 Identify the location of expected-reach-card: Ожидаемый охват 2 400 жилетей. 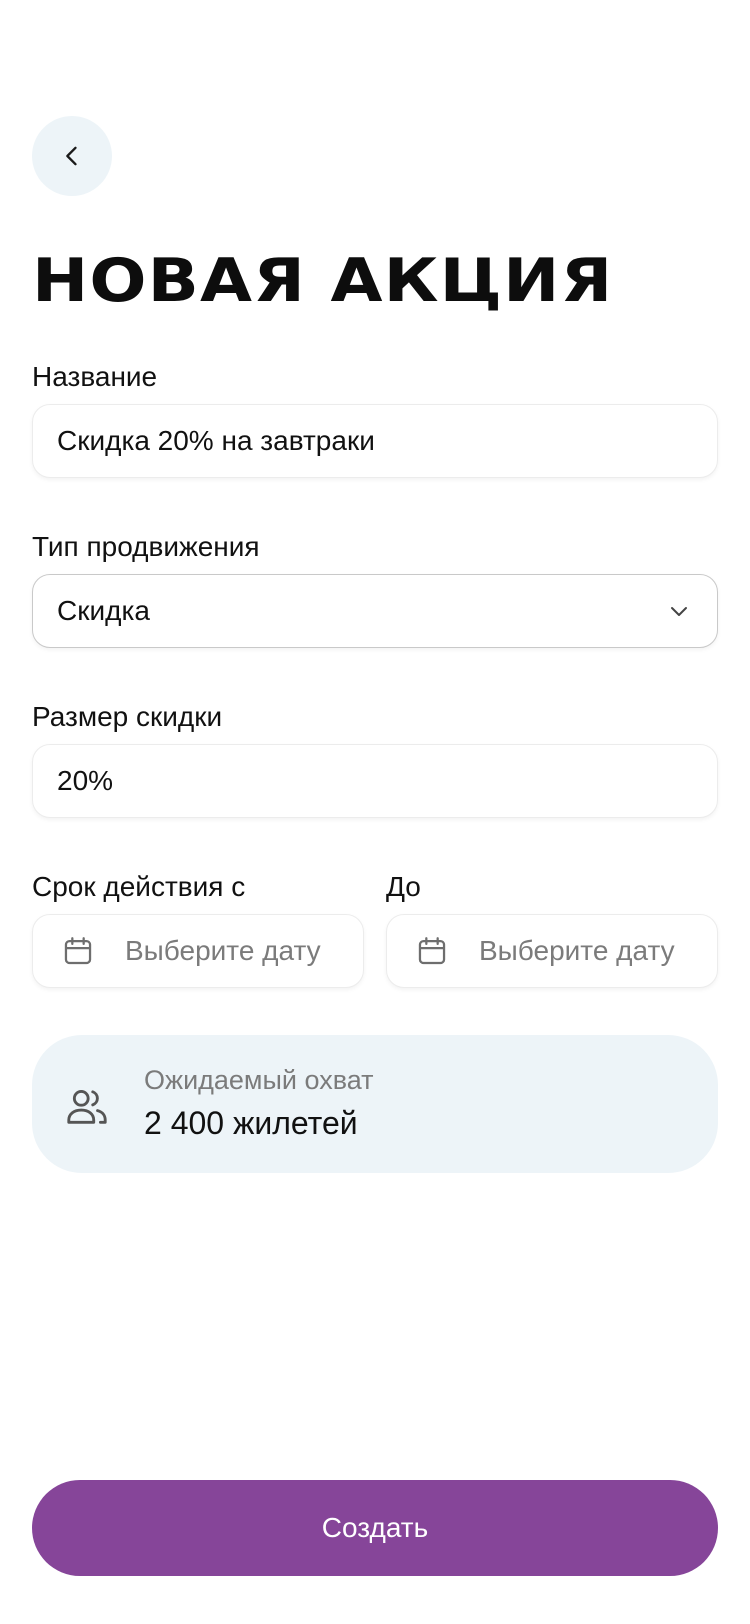
(375, 1104).